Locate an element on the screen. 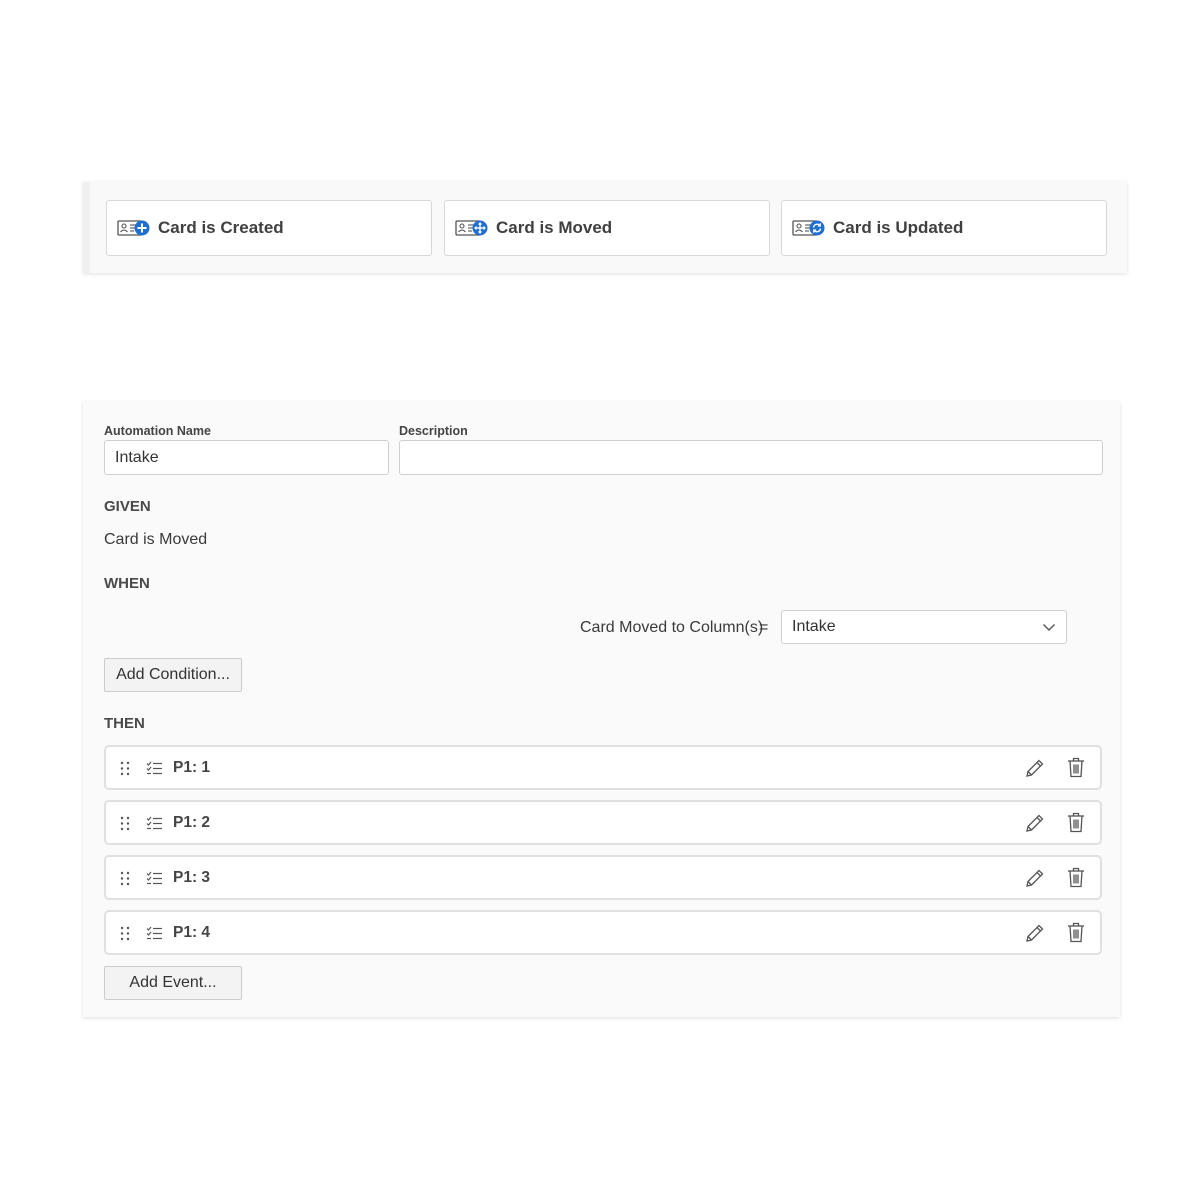  condition-column-select: Intake is located at coordinates (924, 627).